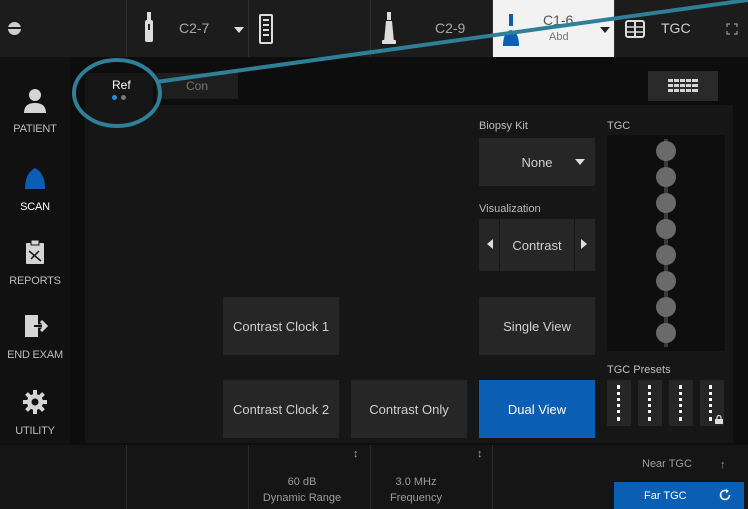 Image resolution: width=748 pixels, height=509 pixels. Describe the element at coordinates (451, 42) in the screenshot. I see `callout-pointer-line` at that location.